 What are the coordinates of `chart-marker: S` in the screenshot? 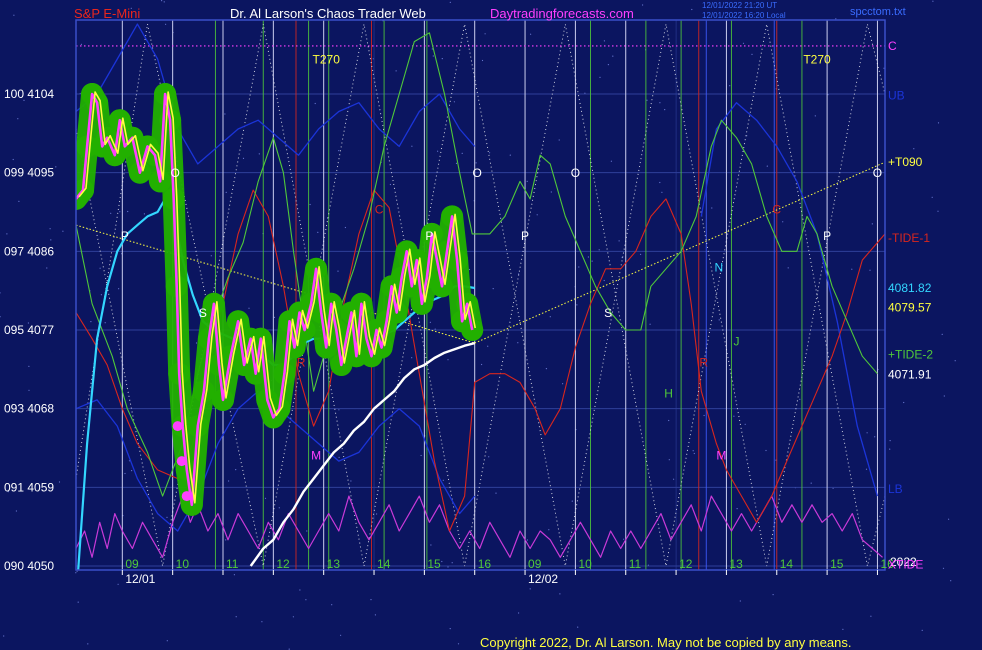 It's located at (608, 313).